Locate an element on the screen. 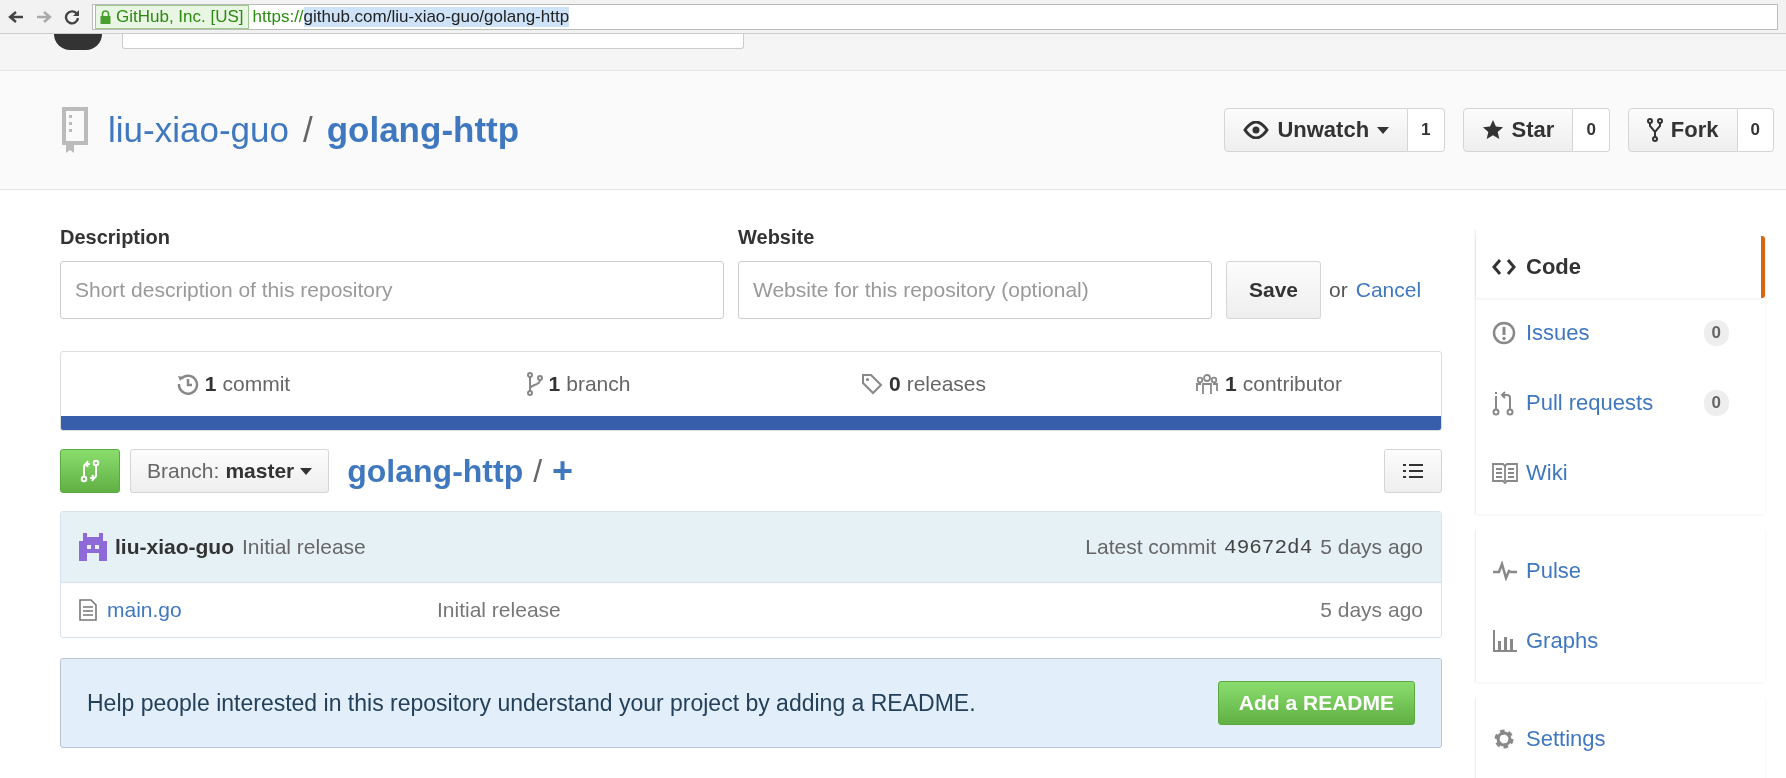 The image size is (1786, 778). file-age: 5 days ago is located at coordinates (1371, 610).